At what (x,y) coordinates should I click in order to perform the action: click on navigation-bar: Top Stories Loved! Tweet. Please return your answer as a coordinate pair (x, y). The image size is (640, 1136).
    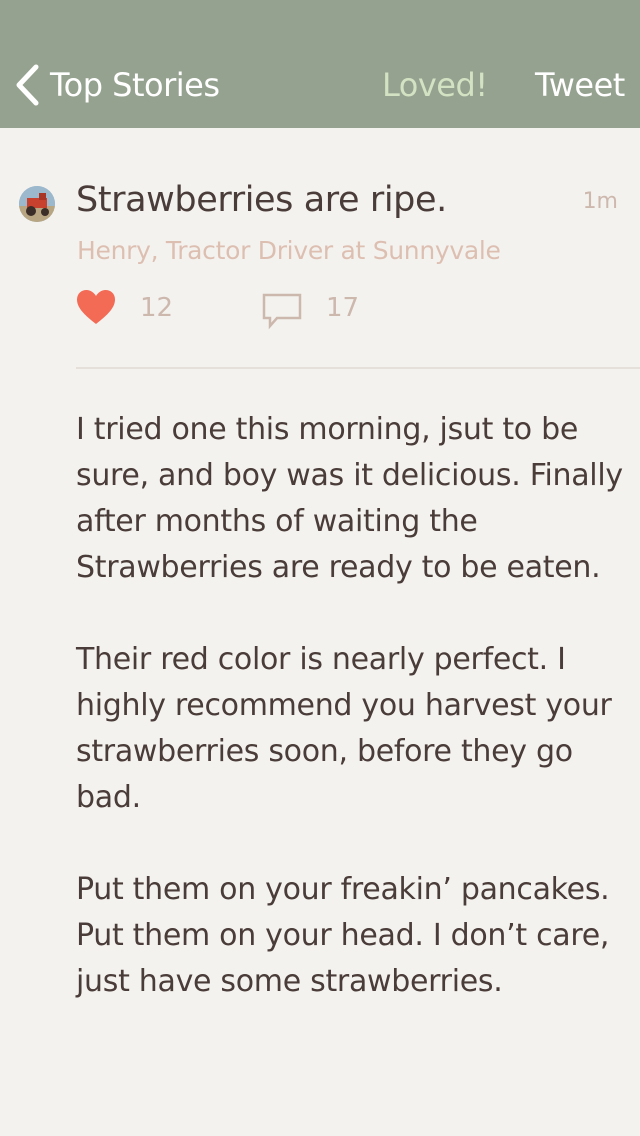
    Looking at the image, I should click on (320, 64).